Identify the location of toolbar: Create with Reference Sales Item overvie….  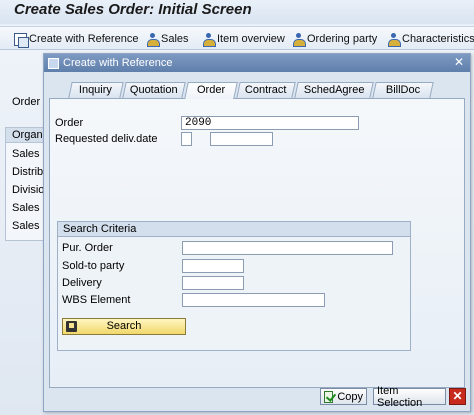
(237, 38).